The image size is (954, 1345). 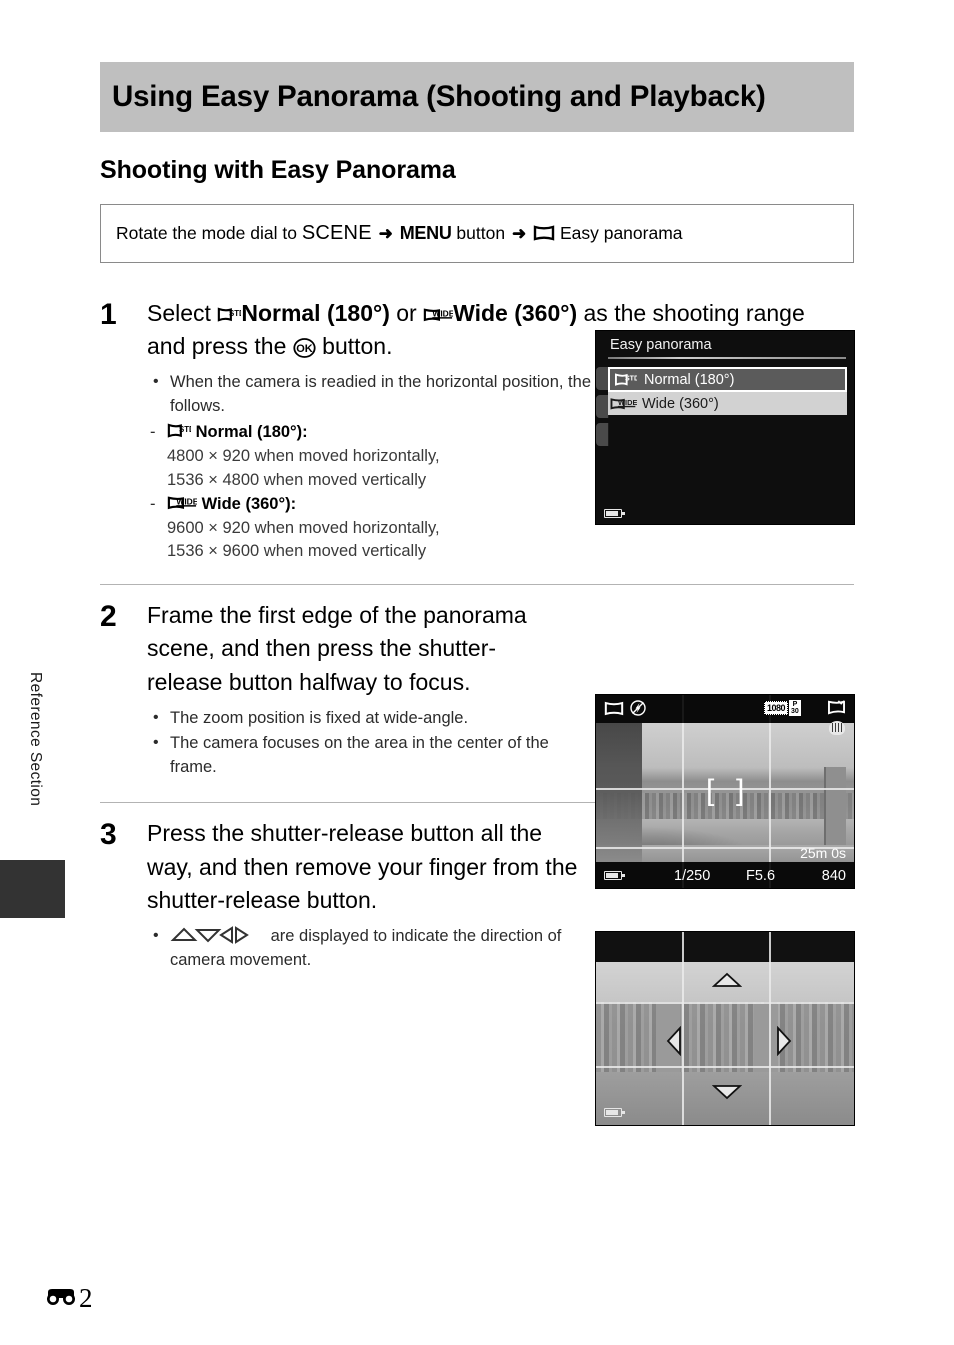 What do you see at coordinates (108, 835) in the screenshot?
I see `step-3-number: 3` at bounding box center [108, 835].